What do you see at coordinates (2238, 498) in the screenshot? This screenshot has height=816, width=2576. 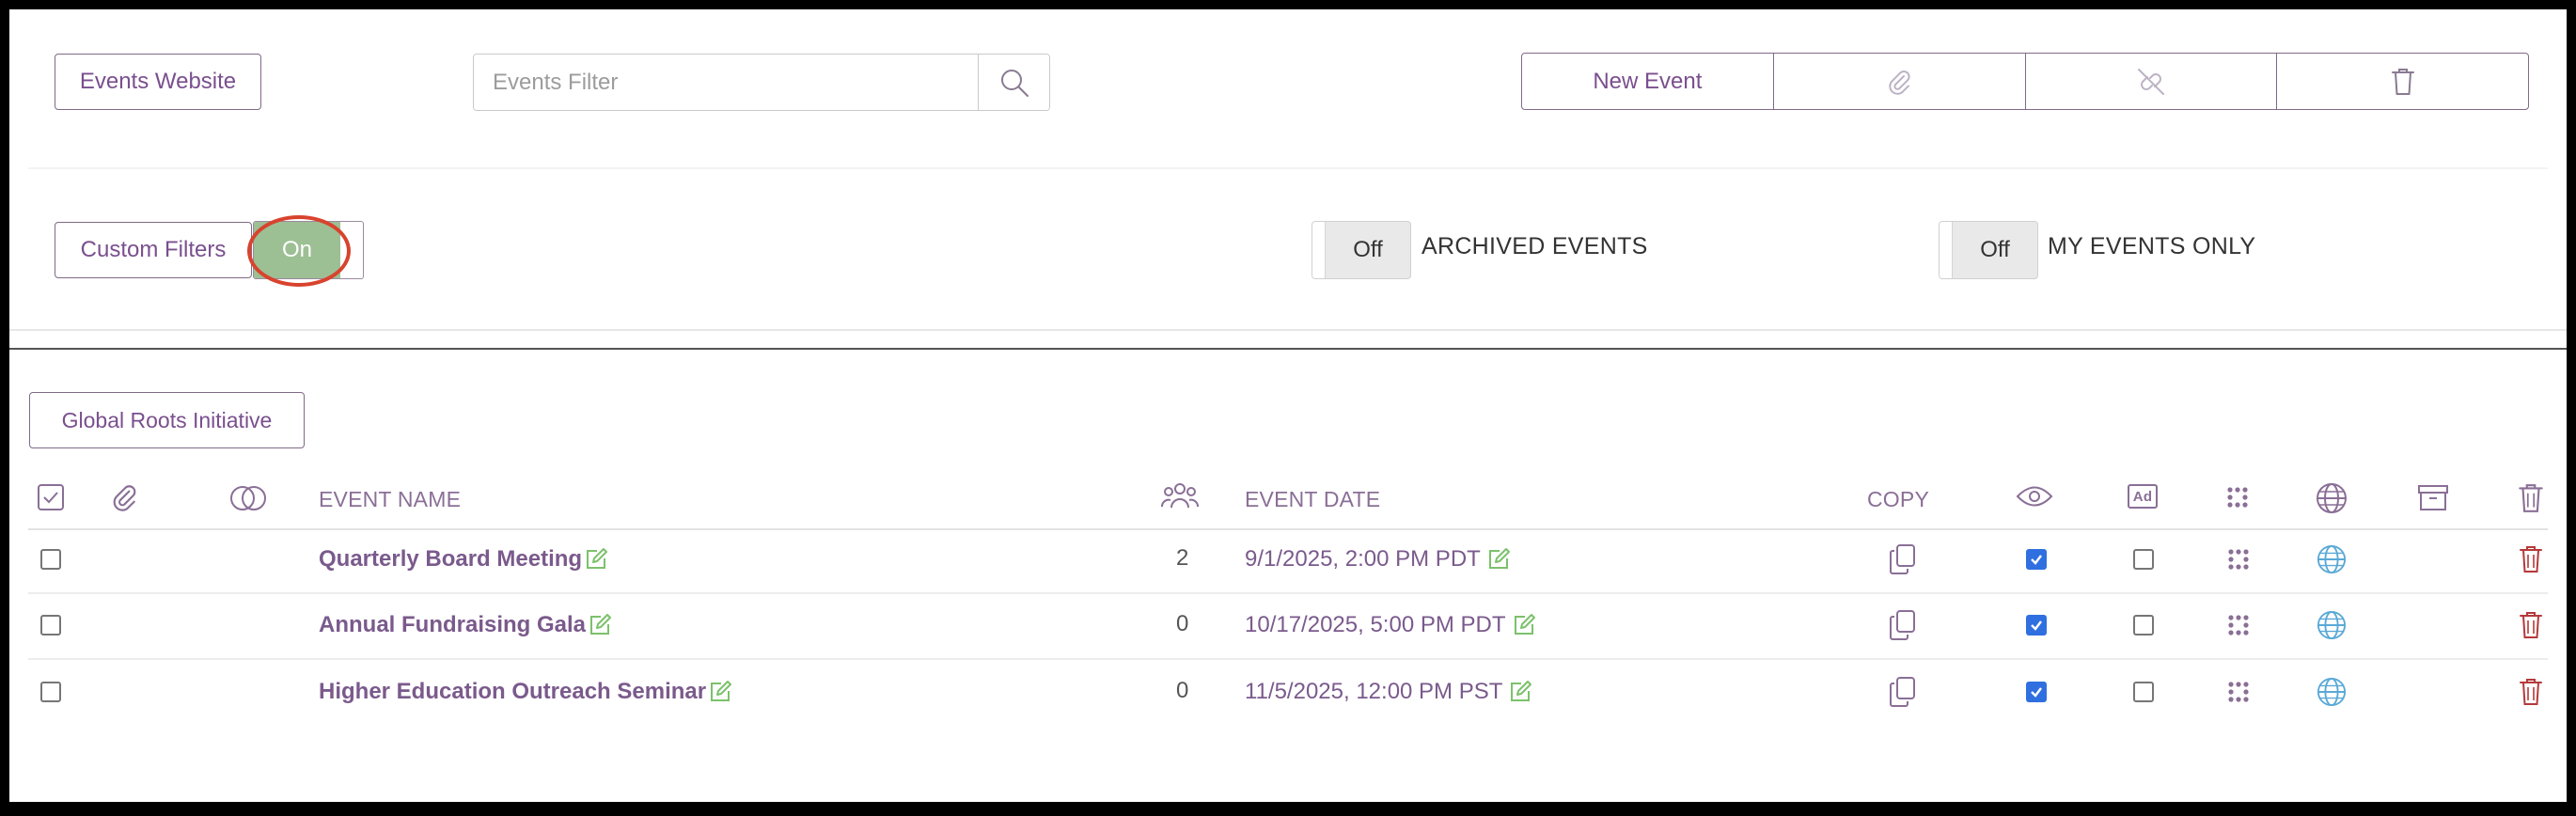 I see `grid-header` at bounding box center [2238, 498].